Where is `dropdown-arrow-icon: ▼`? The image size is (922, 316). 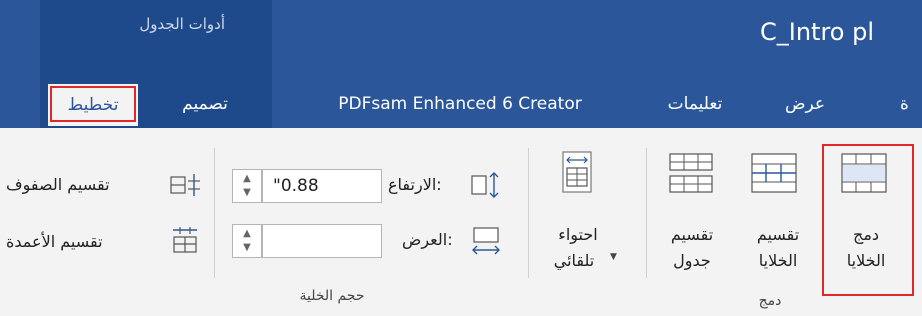
dropdown-arrow-icon: ▼ is located at coordinates (613, 257).